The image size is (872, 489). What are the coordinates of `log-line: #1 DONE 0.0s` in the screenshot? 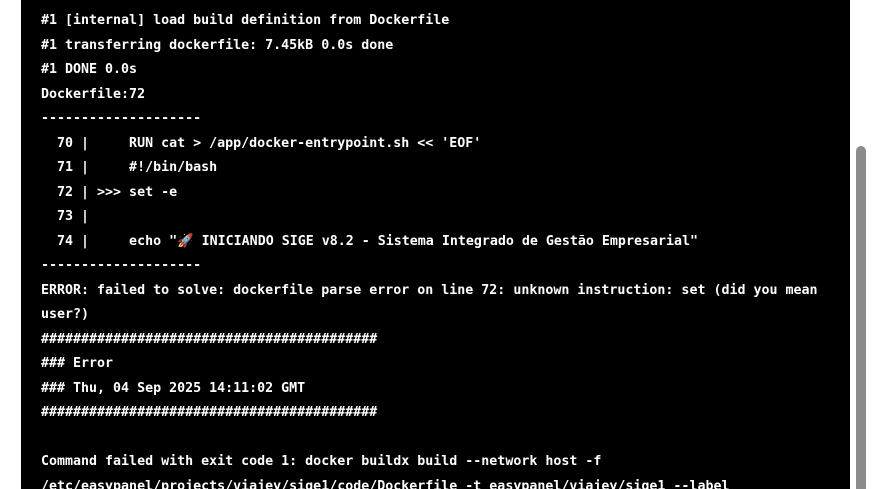 It's located at (89, 69).